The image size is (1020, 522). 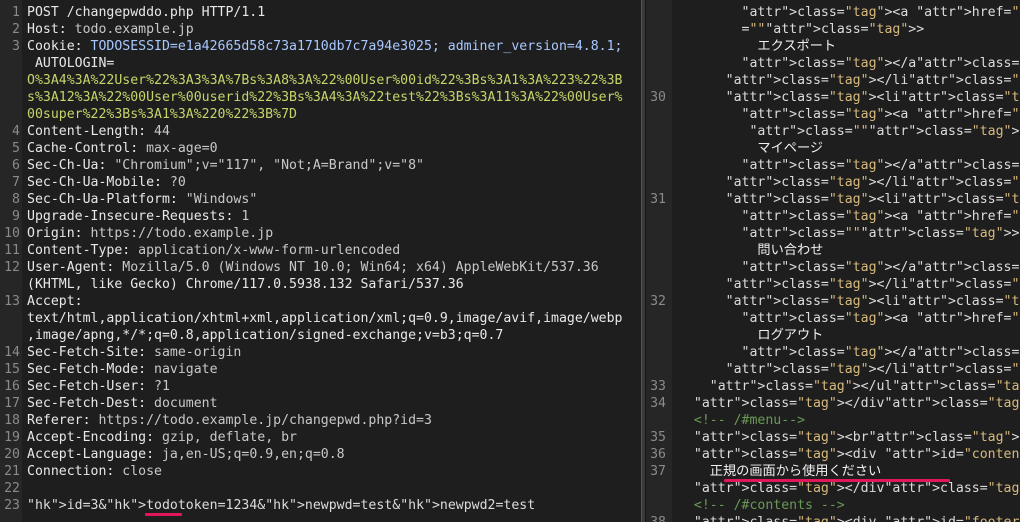 I want to click on request-line-text: Sec-Ch-Ua-Platform: "Windows", so click(x=142, y=199).